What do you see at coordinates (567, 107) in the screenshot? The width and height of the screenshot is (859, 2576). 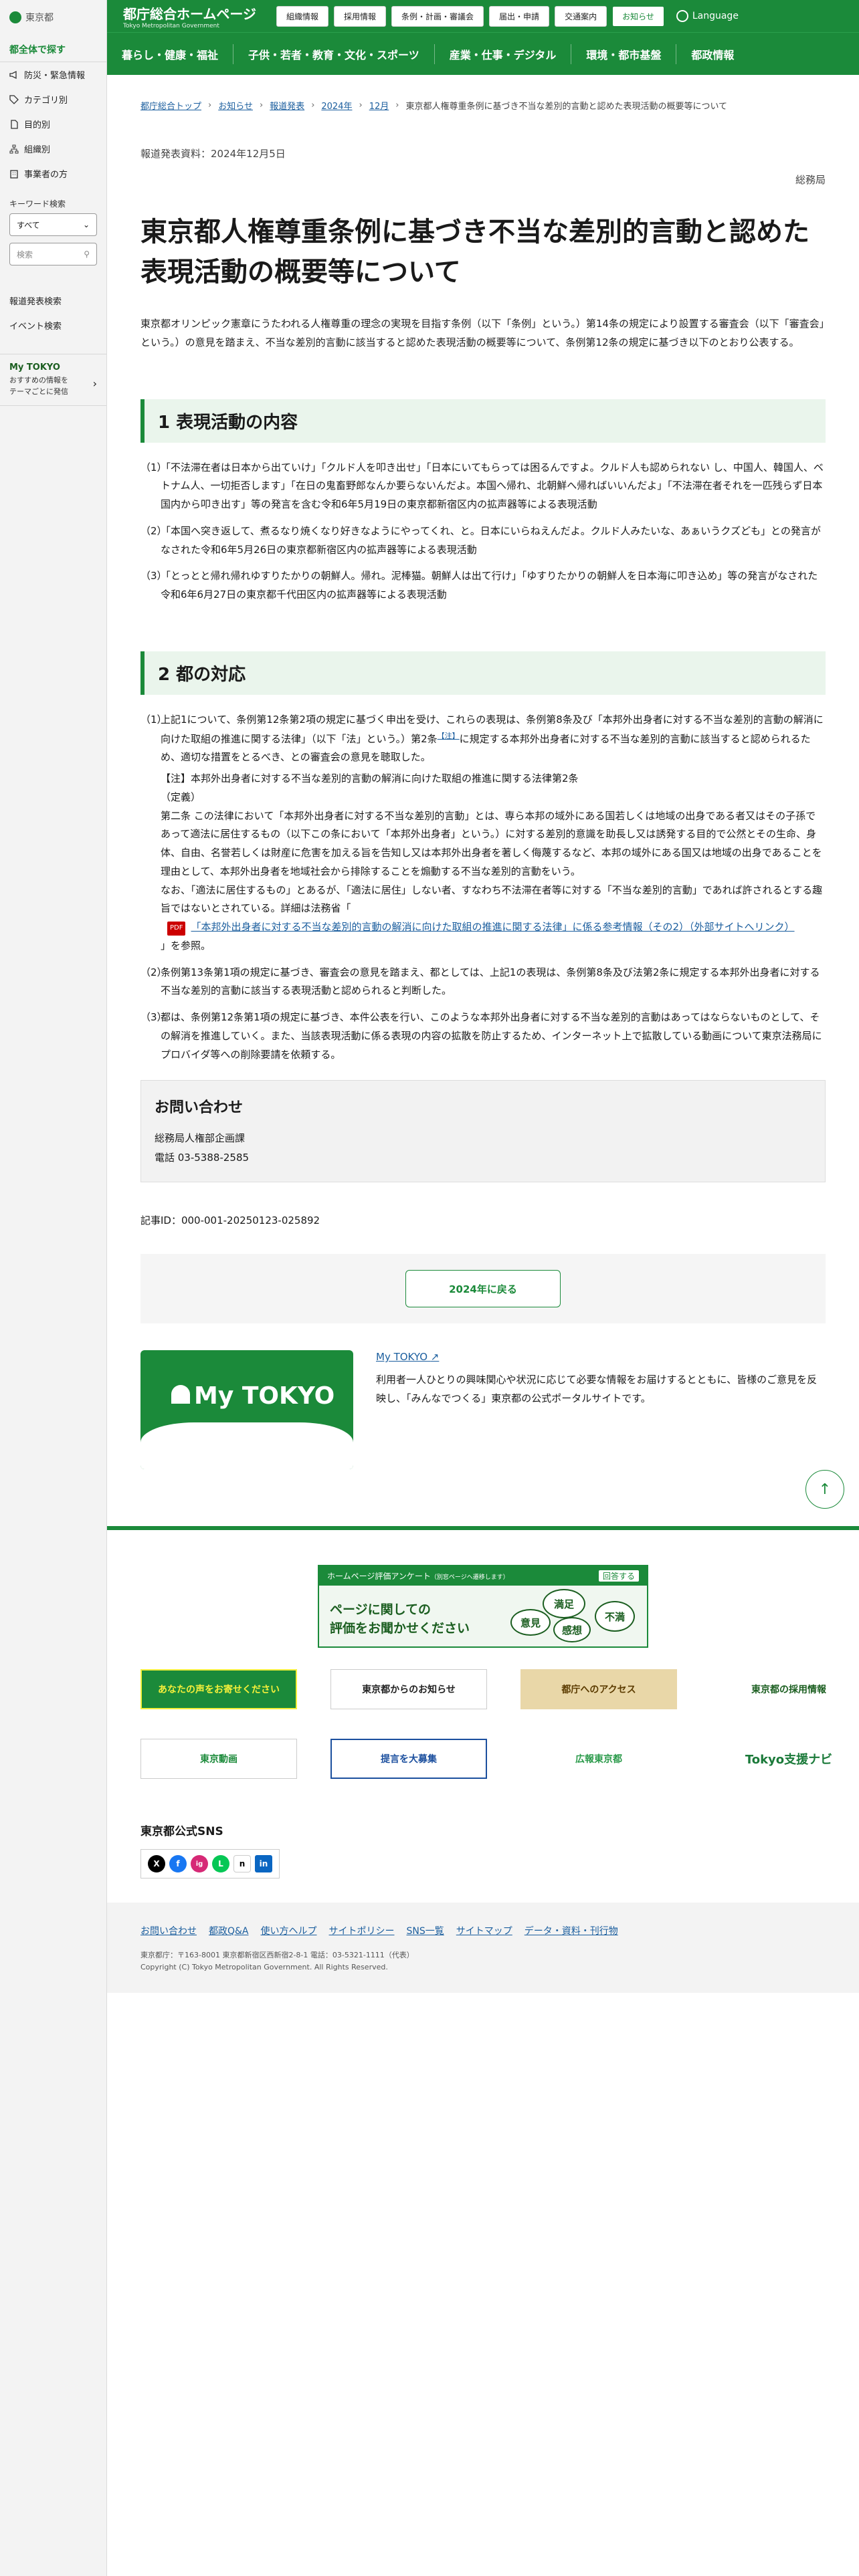 I see `breadcrumb-current: 東京都人権尊重条例に基づき不当な差別的言動と認めた表現活動の概要等について` at bounding box center [567, 107].